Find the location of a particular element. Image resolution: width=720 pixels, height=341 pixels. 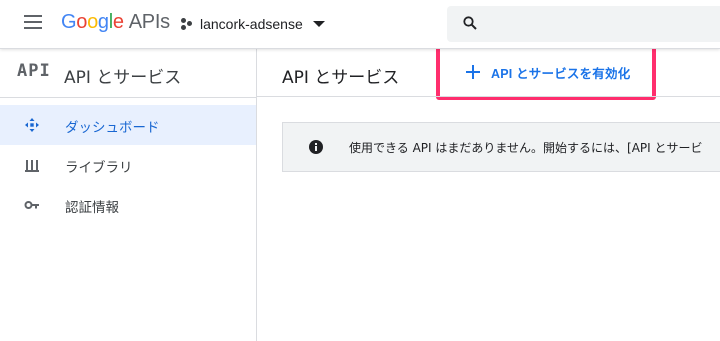

project-name: lancork-adsense is located at coordinates (251, 24).